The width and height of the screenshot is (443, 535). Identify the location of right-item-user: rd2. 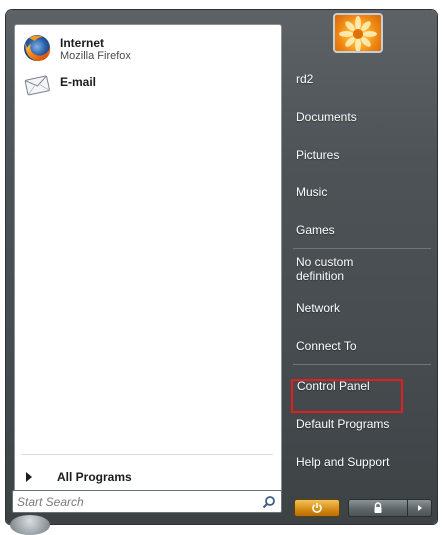
(362, 79).